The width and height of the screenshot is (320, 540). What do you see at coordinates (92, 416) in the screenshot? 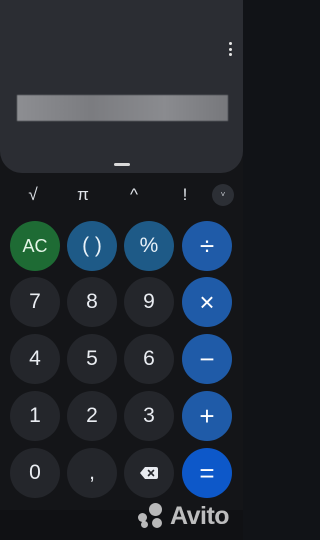
I see `digit-2-button: 2` at bounding box center [92, 416].